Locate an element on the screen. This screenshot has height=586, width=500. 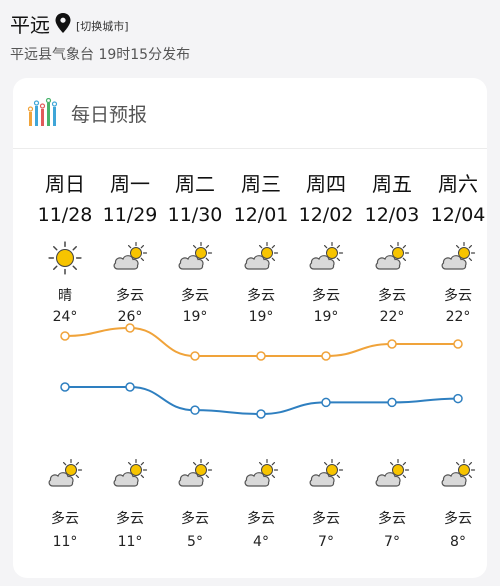
day-column: 周五 12/03 多云 22° is located at coordinates (392, 246).